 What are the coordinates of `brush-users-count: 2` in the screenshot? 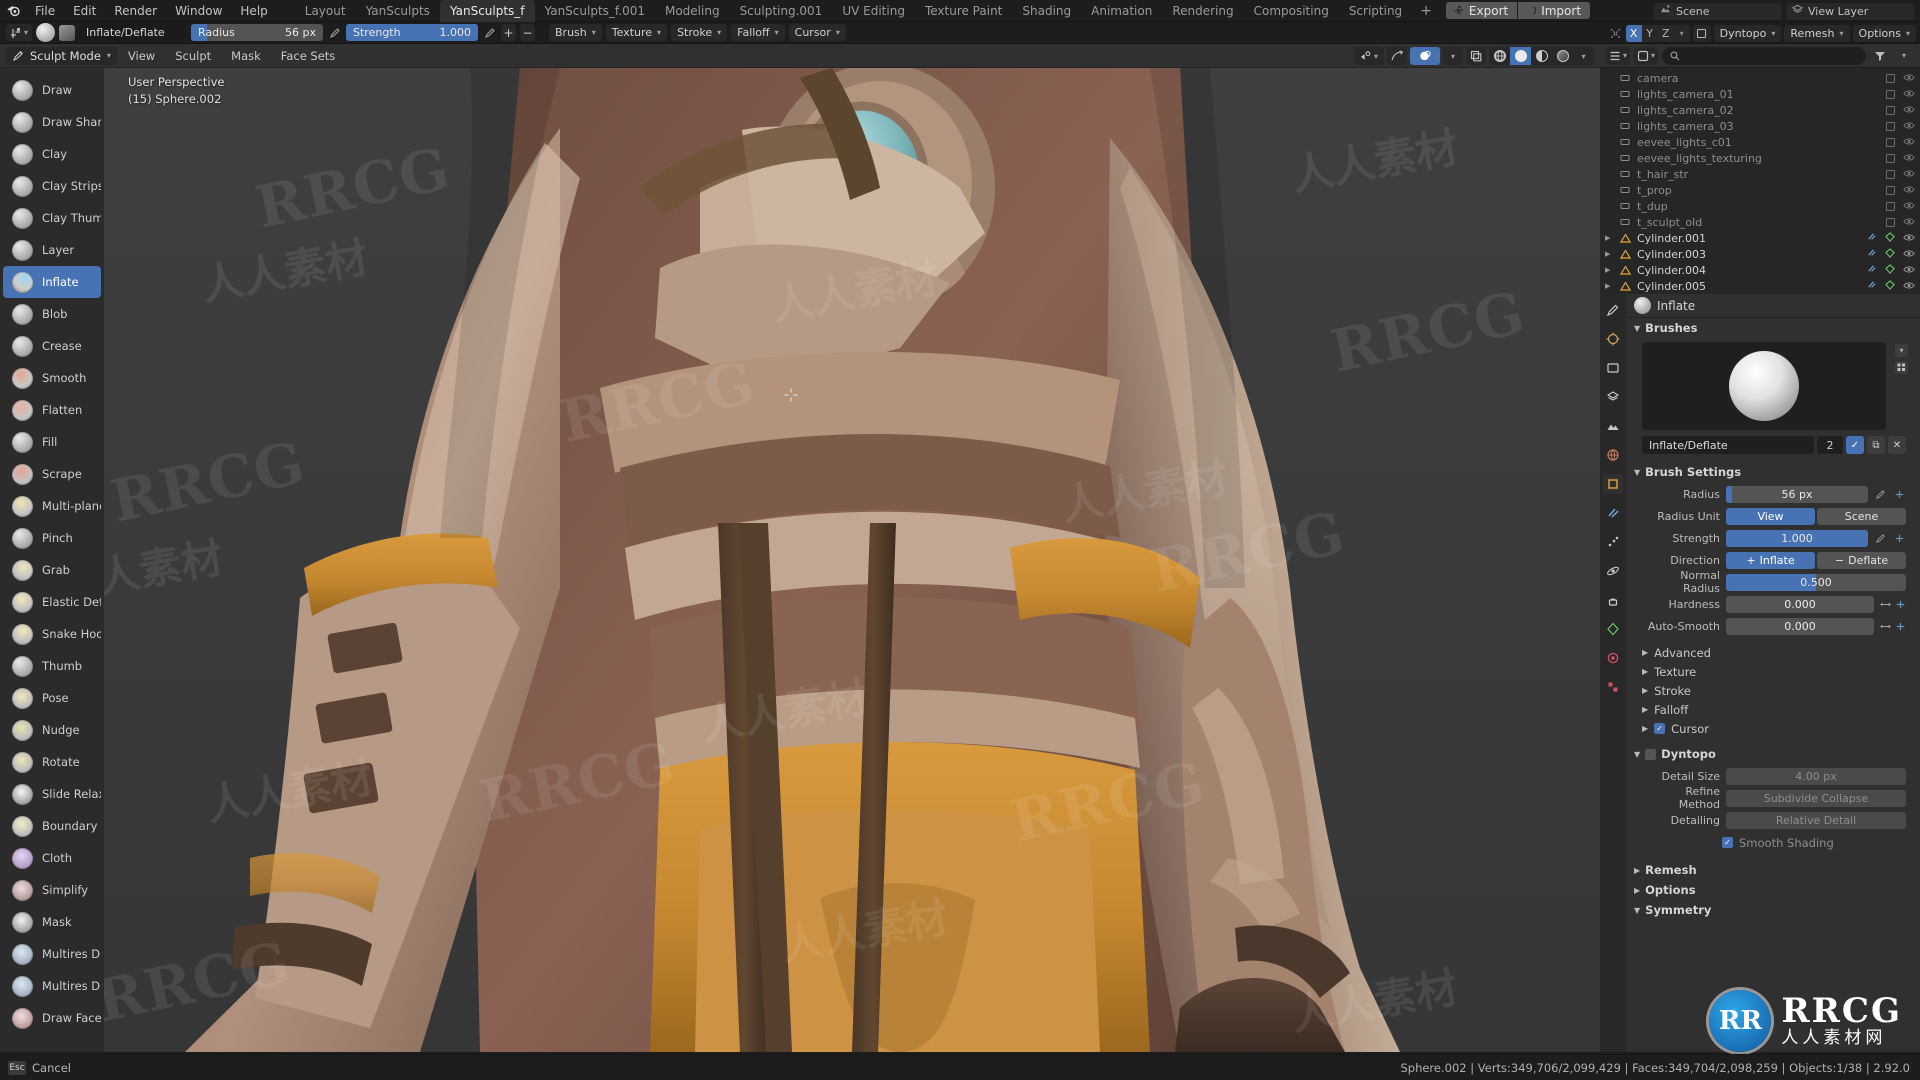 It's located at (1830, 445).